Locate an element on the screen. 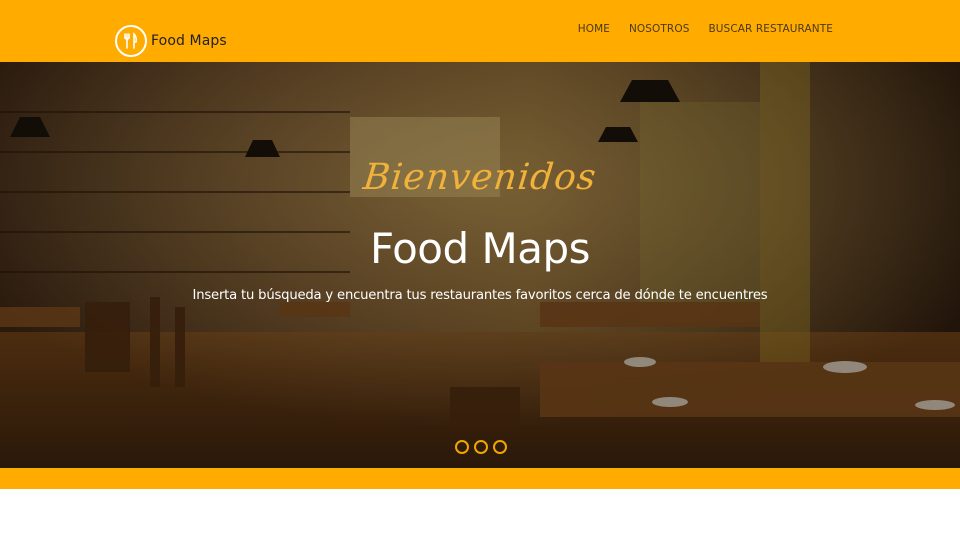 Image resolution: width=960 pixels, height=540 pixels. carousel-indicators is located at coordinates (481, 447).